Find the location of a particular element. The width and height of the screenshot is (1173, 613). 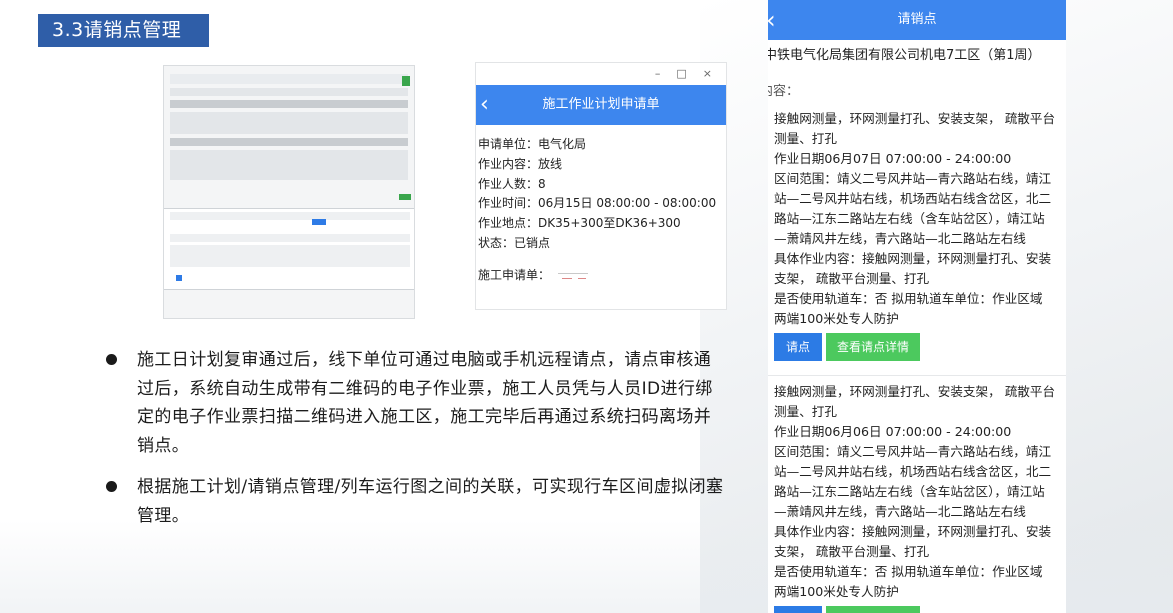

desktop-pagination is located at coordinates (179, 278).